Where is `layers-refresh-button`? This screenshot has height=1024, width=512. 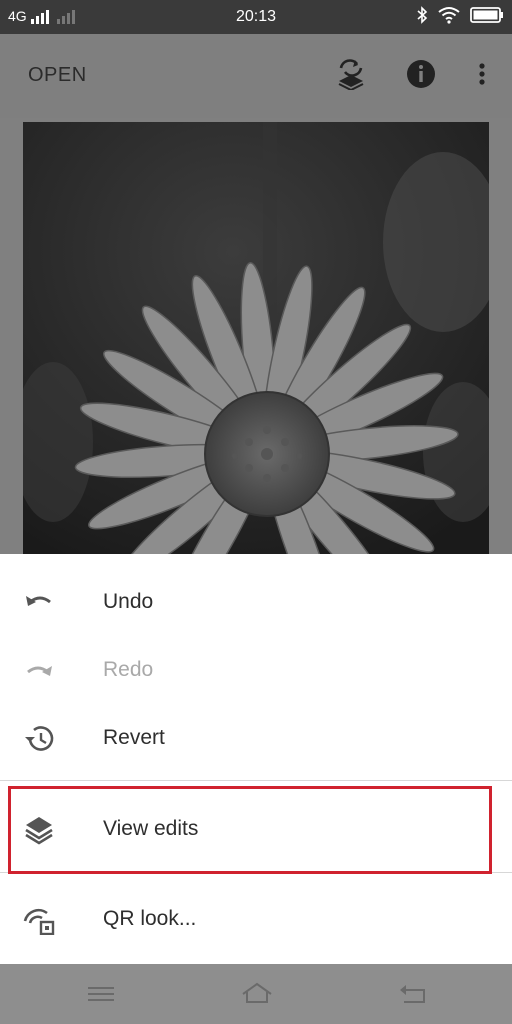 layers-refresh-button is located at coordinates (351, 75).